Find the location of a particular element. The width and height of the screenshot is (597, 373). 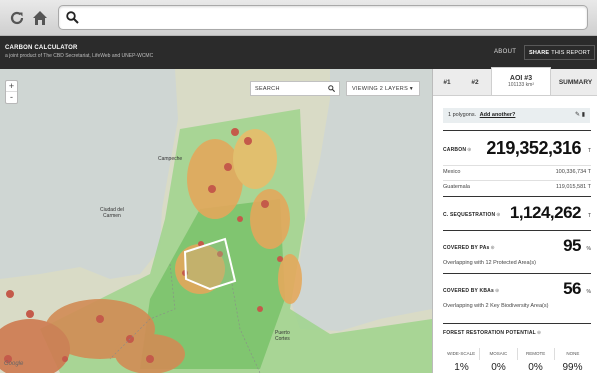

tab-aoi-3-area: 101133 km² is located at coordinates (521, 85).